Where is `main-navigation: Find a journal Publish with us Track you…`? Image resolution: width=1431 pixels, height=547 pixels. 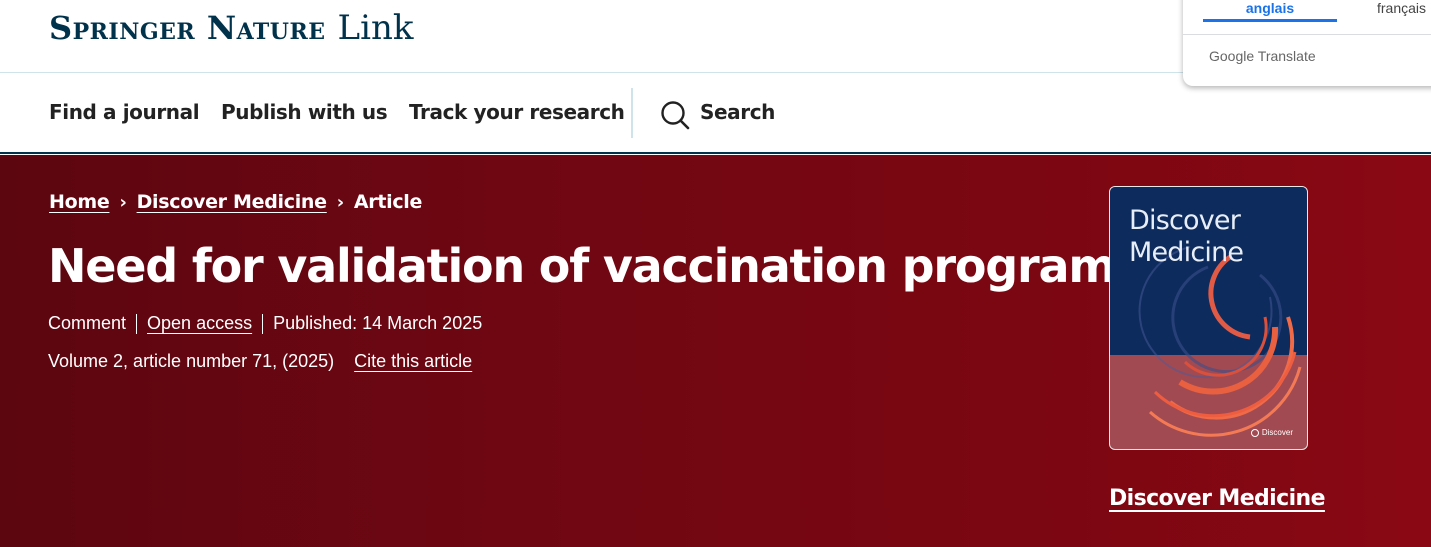 main-navigation: Find a journal Publish with us Track you… is located at coordinates (715, 114).